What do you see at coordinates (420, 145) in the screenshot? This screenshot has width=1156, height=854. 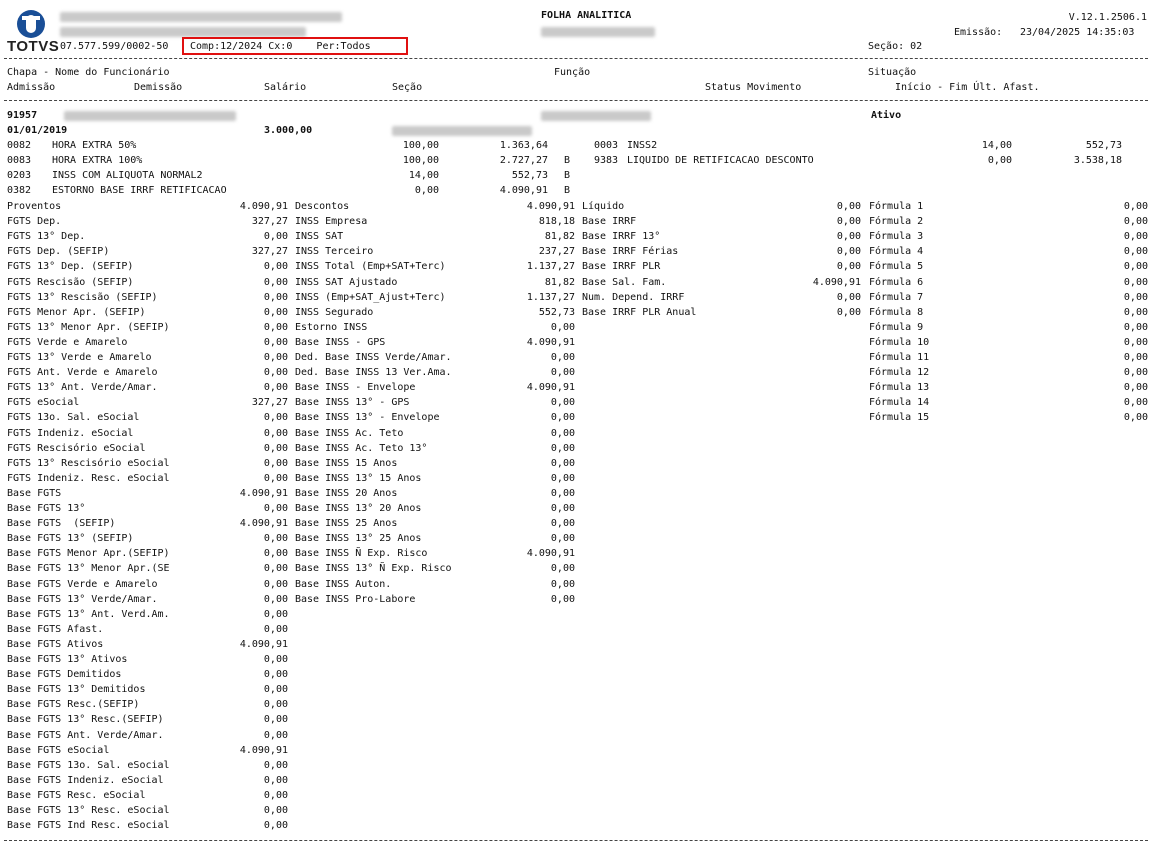 I see `event-reference: 100,00` at bounding box center [420, 145].